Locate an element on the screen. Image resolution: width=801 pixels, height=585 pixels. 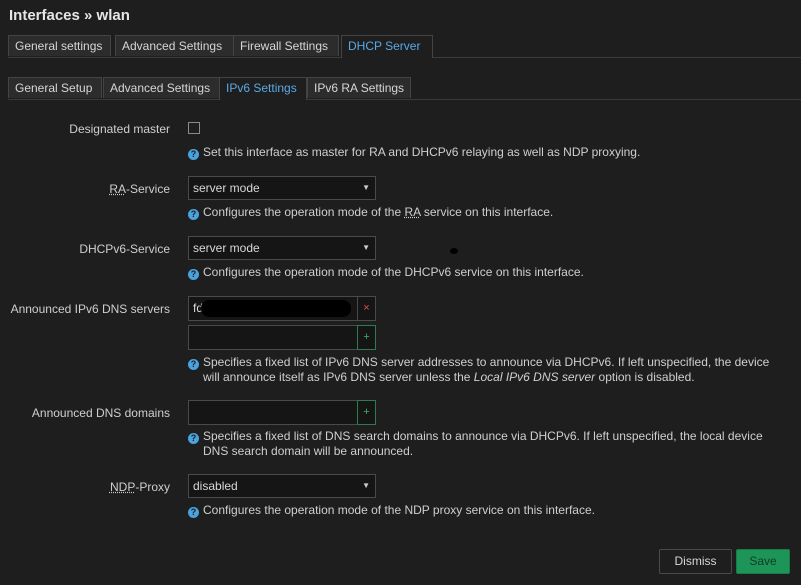
ra-service-select: server mode ▼ is located at coordinates (282, 188).